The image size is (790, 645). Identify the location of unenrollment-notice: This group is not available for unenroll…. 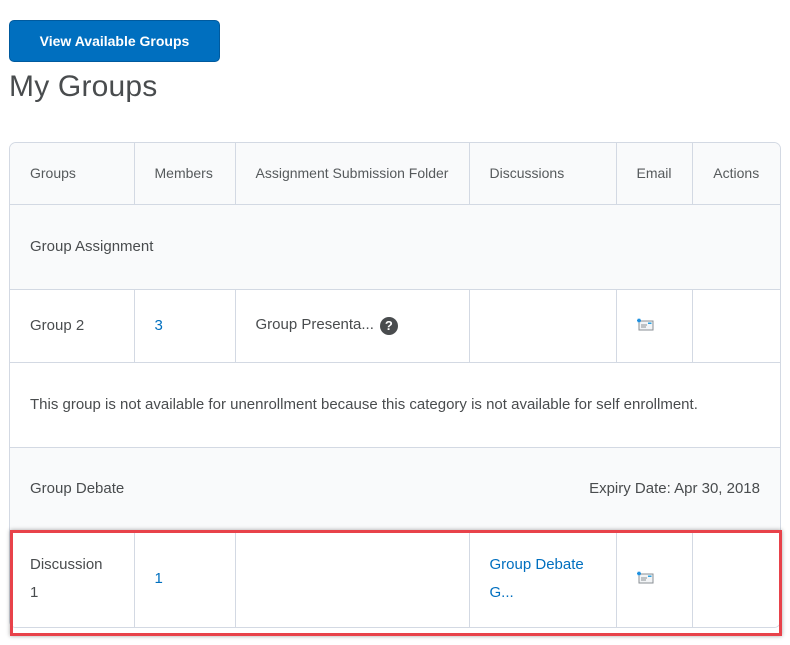
(395, 405).